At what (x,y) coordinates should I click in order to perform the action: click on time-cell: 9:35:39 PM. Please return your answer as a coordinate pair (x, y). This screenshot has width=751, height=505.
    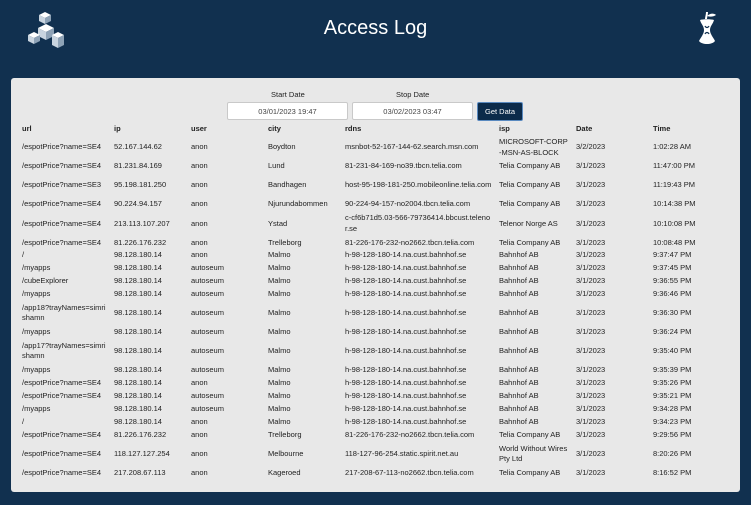
    Looking at the image, I should click on (672, 370).